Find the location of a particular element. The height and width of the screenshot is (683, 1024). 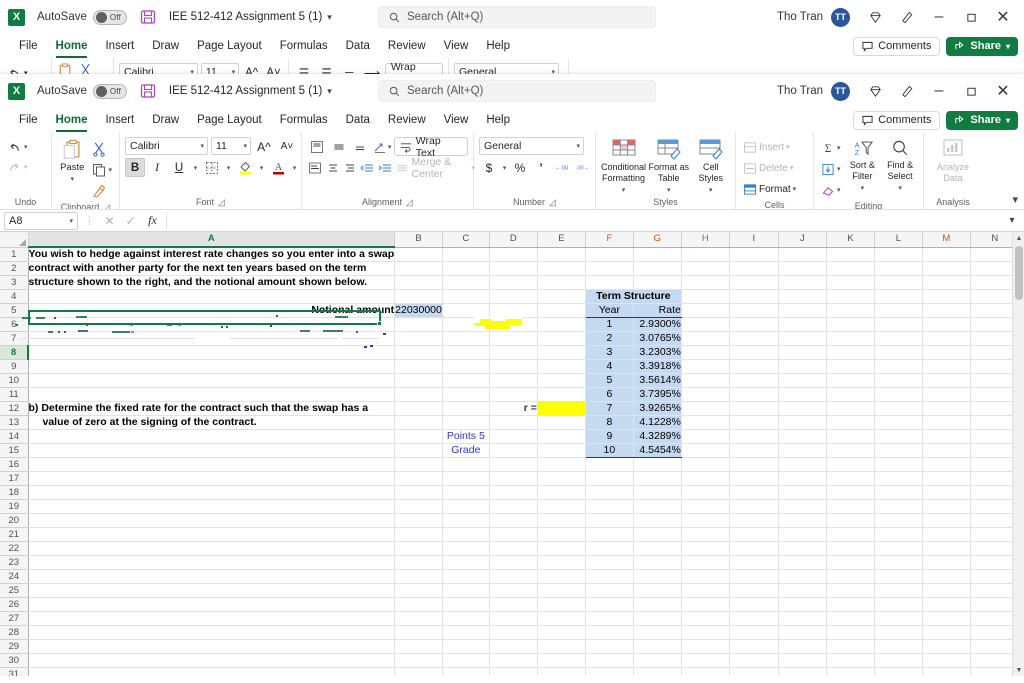

minimize-button: – is located at coordinates (939, 91).